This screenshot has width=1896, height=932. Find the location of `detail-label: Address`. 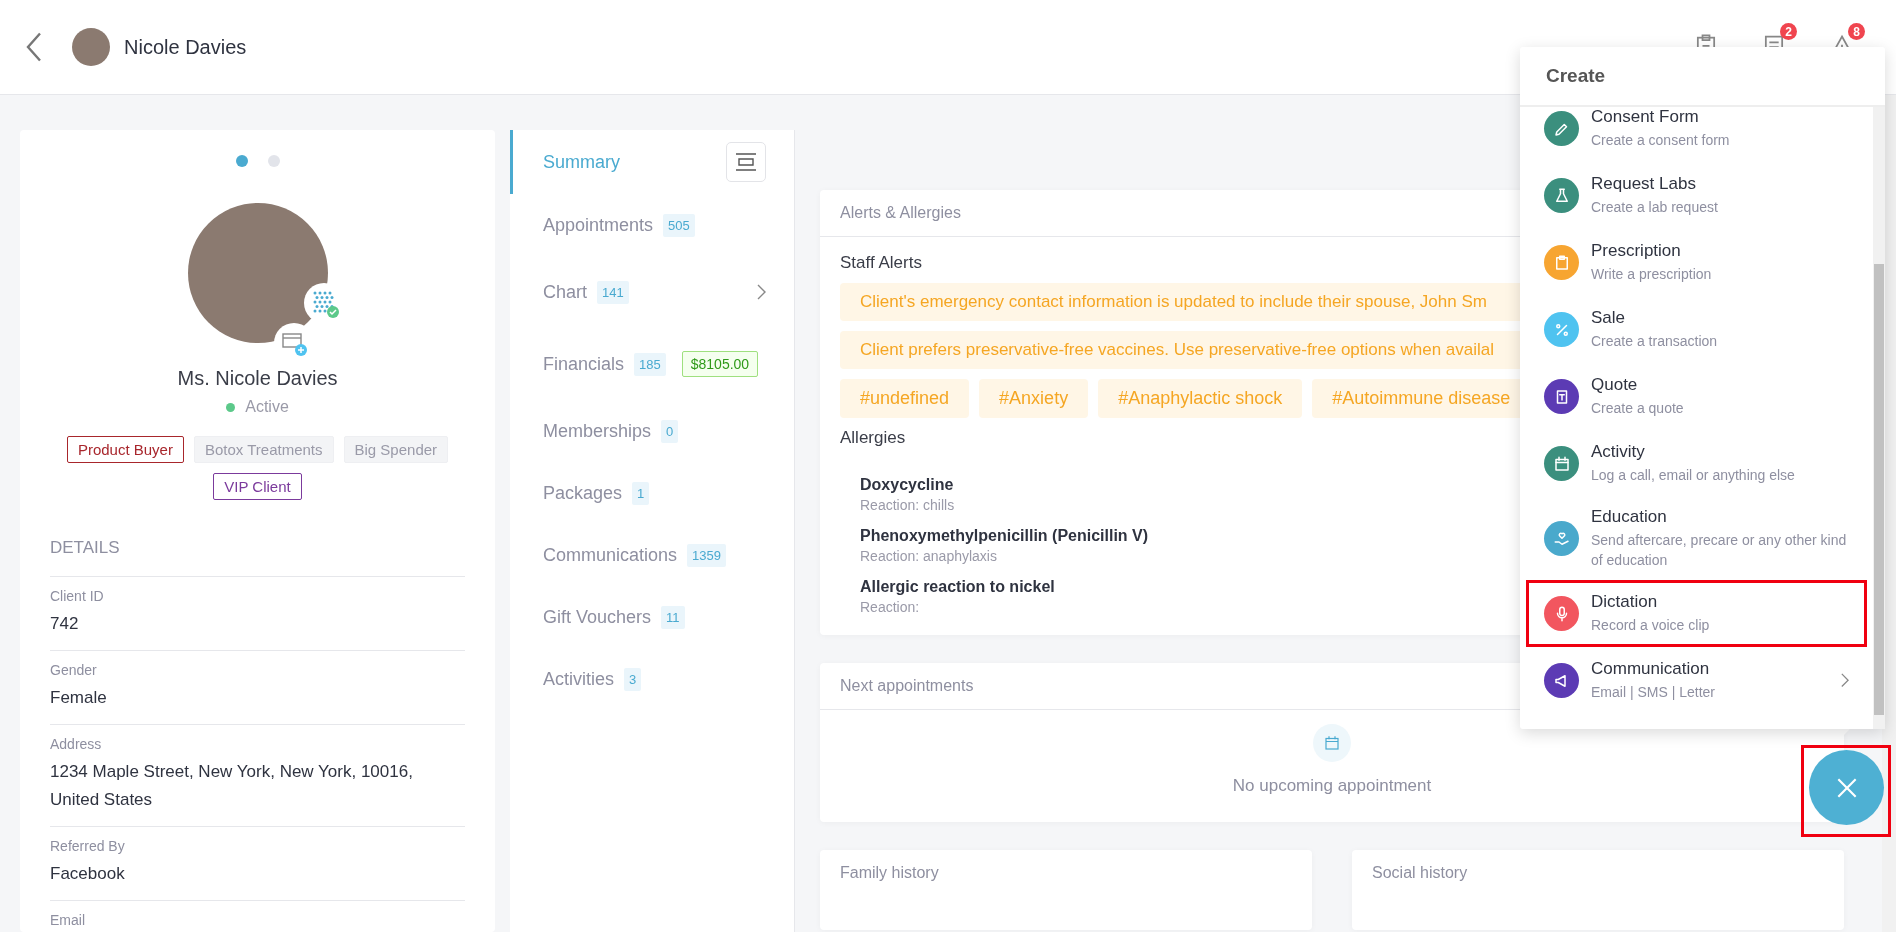

detail-label: Address is located at coordinates (76, 744).